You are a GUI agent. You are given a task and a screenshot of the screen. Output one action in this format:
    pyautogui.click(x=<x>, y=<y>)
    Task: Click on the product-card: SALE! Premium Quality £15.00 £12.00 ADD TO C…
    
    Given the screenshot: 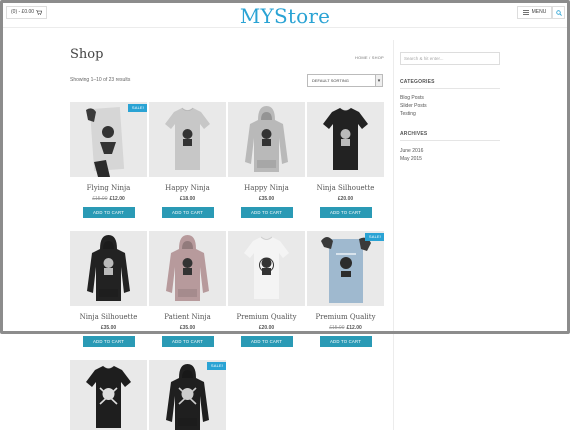 What is the action you would take?
    pyautogui.click(x=345, y=289)
    